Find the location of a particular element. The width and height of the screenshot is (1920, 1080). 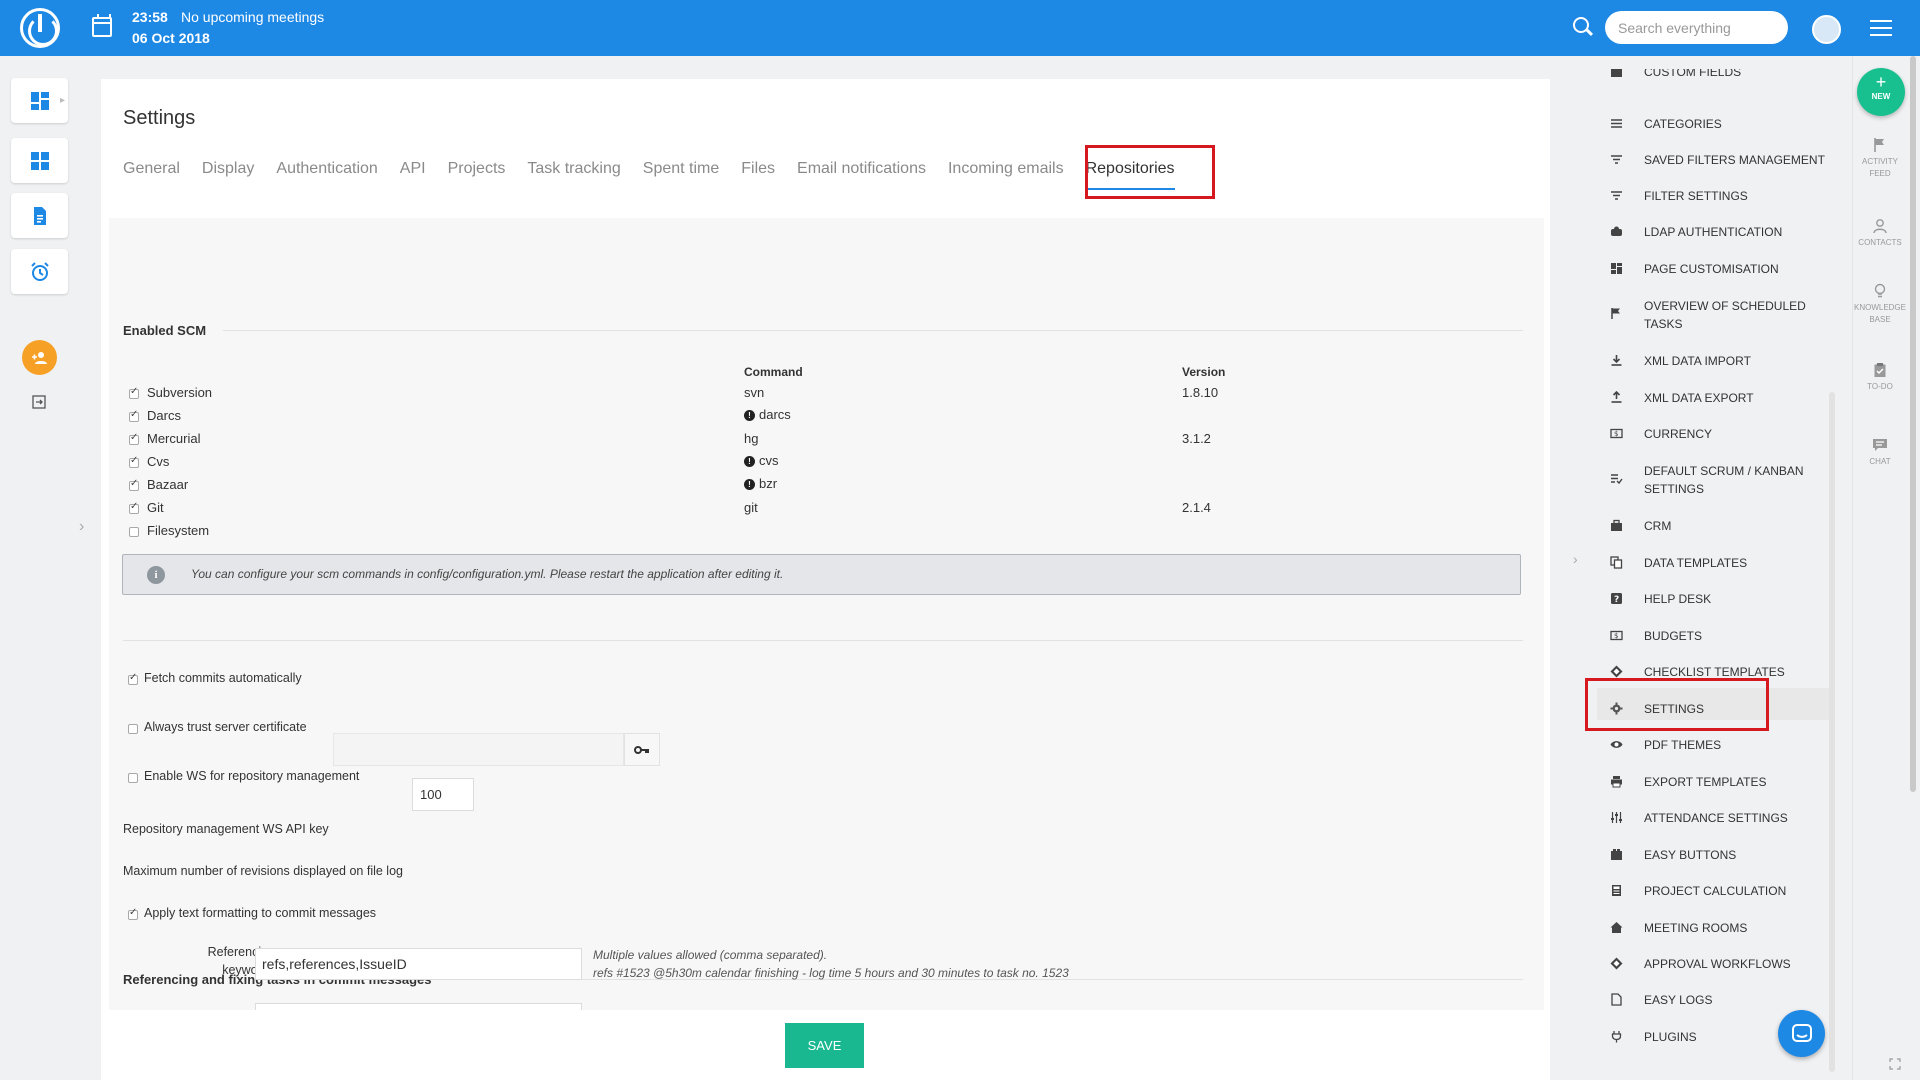

filesystem-checkbox is located at coordinates (134, 532).